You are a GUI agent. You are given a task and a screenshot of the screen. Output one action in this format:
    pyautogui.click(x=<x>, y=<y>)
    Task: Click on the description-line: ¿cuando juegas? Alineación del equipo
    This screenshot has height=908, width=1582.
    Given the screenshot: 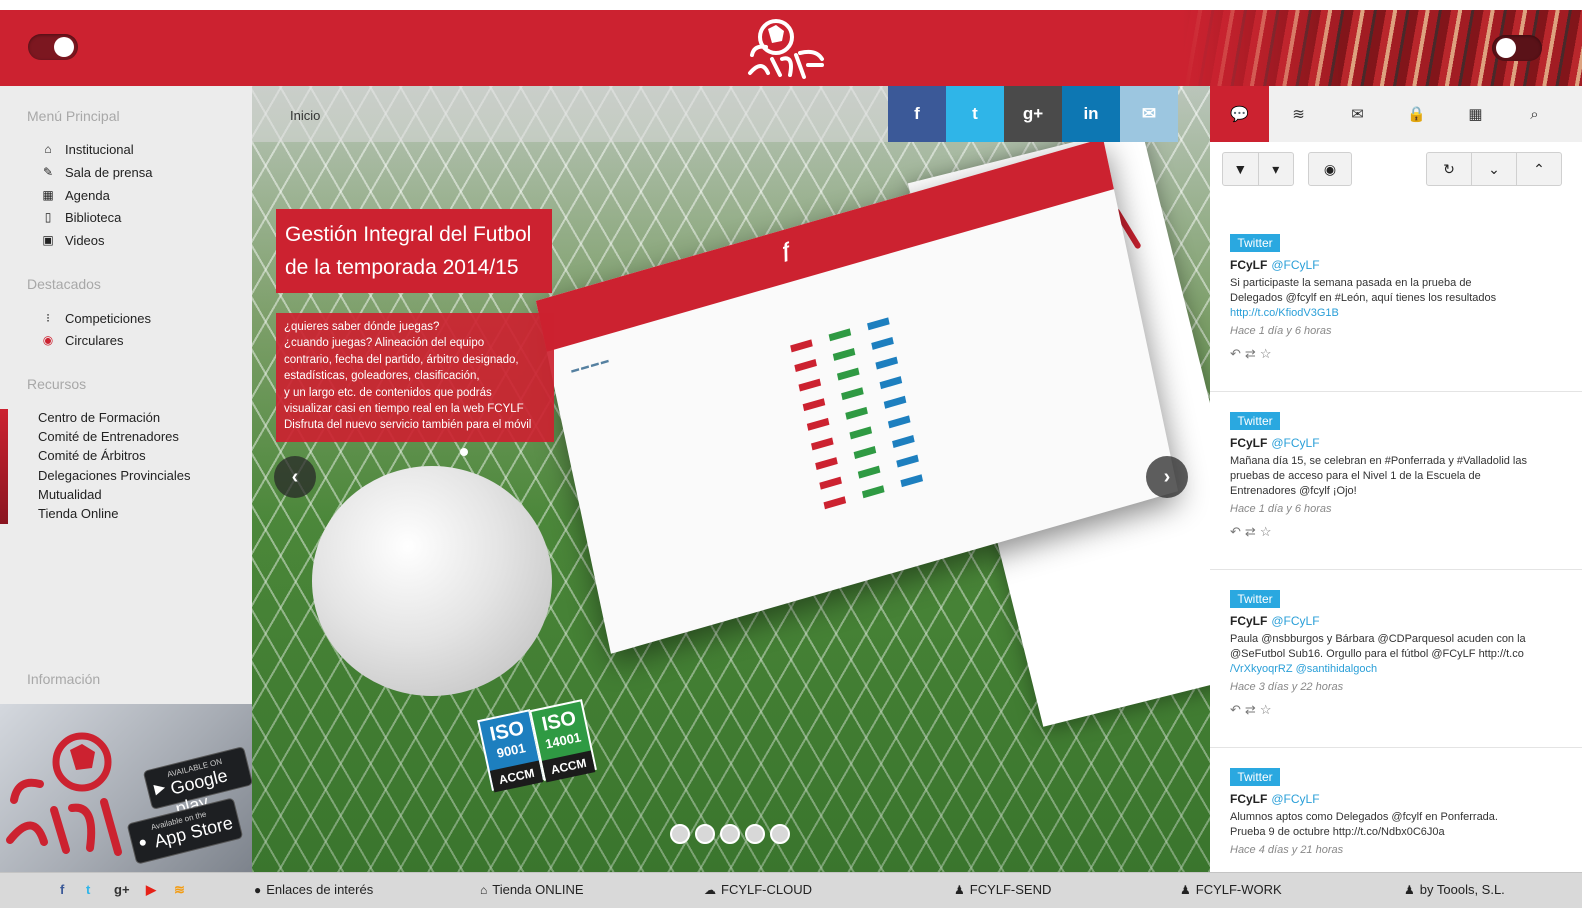 What is the action you would take?
    pyautogui.click(x=384, y=343)
    